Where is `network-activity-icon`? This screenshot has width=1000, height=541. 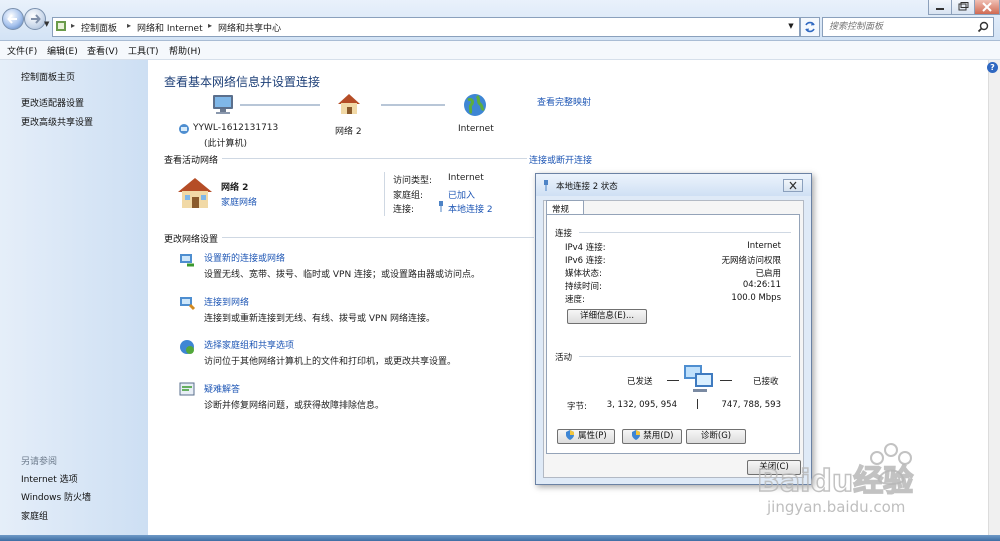 network-activity-icon is located at coordinates (698, 378).